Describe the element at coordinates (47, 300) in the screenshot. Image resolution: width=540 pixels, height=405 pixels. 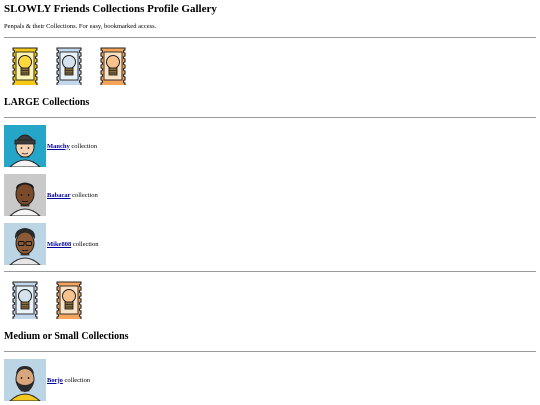
I see `stamp-row-middle` at that location.